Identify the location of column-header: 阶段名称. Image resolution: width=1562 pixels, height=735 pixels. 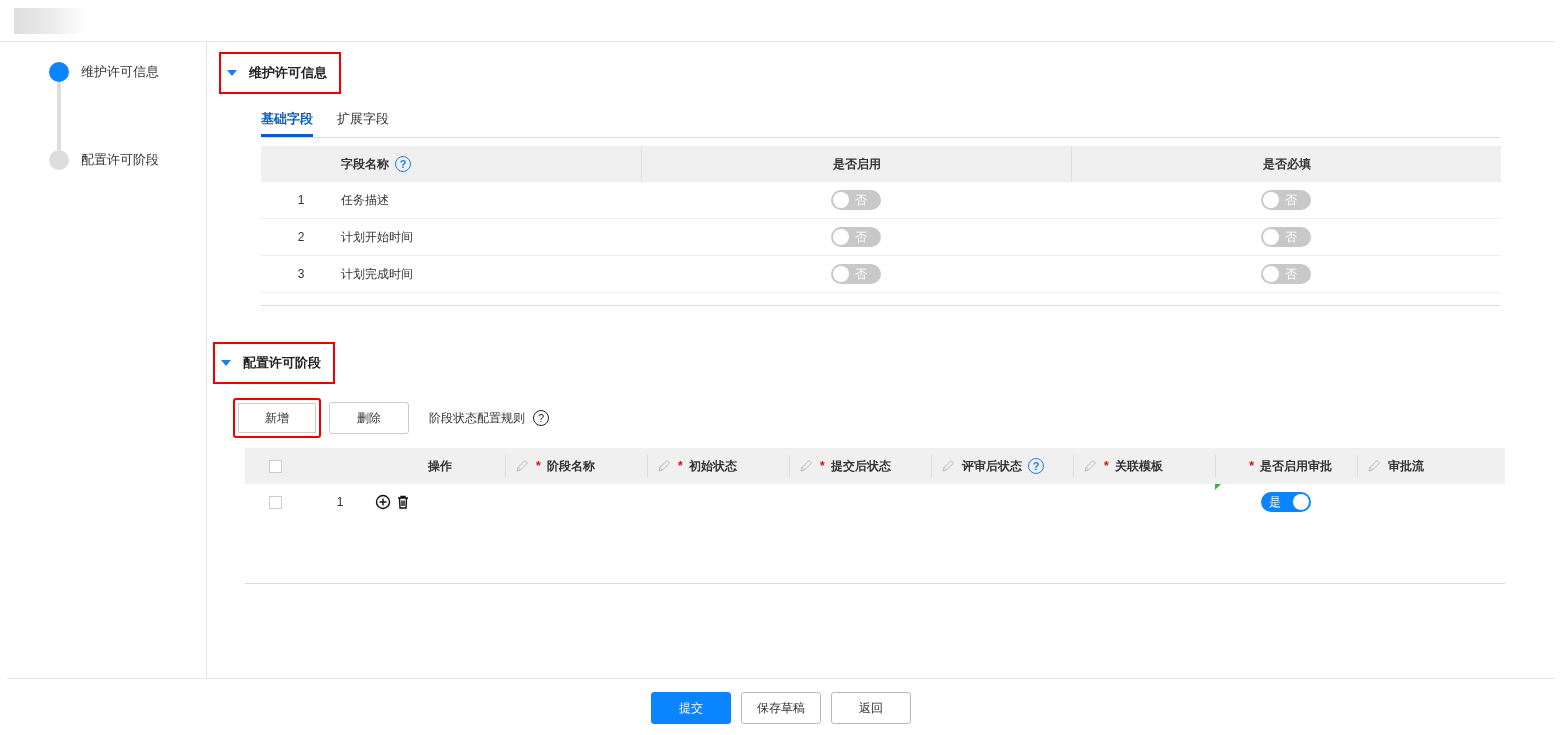
(570, 466).